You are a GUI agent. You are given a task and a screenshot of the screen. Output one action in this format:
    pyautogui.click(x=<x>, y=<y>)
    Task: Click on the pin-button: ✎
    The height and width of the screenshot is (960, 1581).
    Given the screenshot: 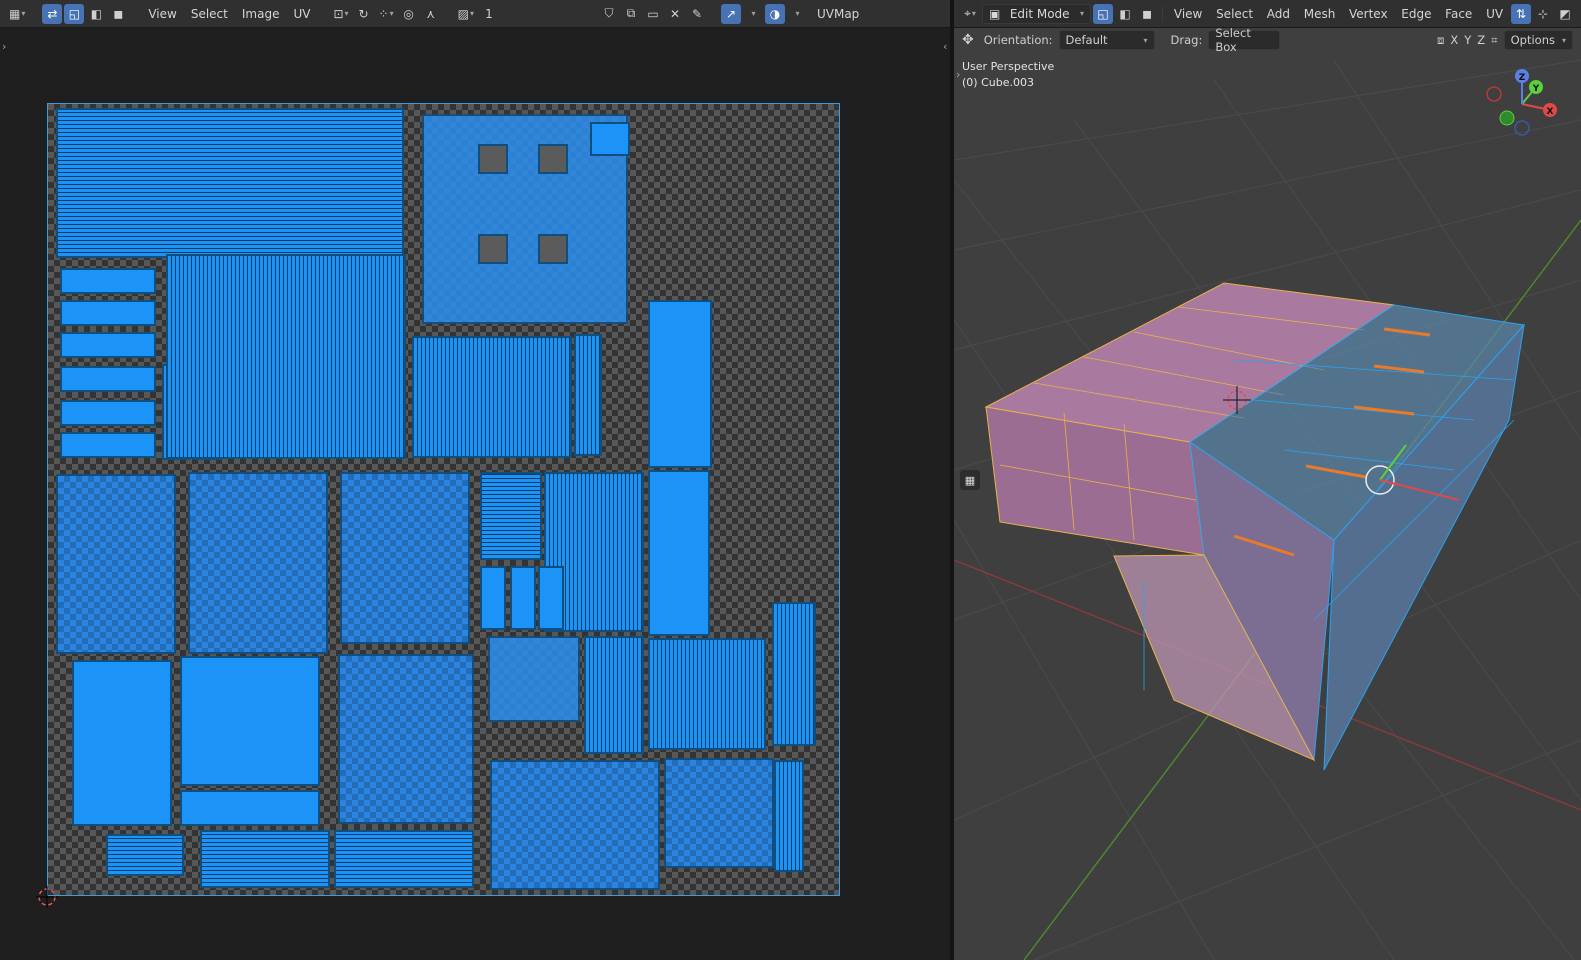 What is the action you would take?
    pyautogui.click(x=697, y=14)
    